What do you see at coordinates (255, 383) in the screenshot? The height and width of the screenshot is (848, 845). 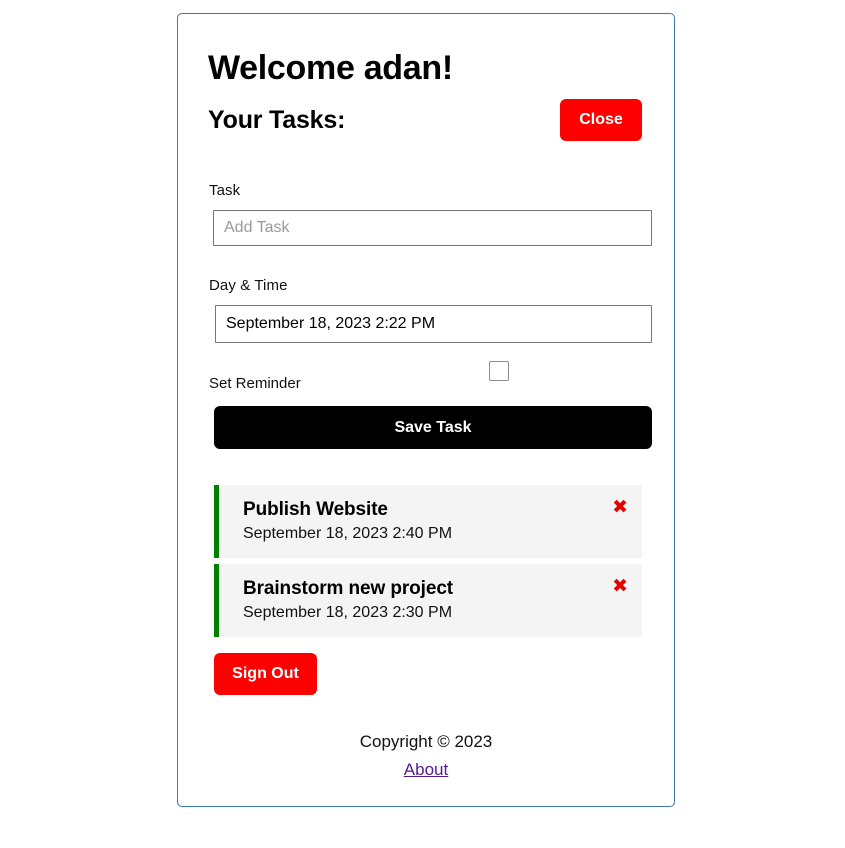 I see `set-reminder-label: Set Reminder` at bounding box center [255, 383].